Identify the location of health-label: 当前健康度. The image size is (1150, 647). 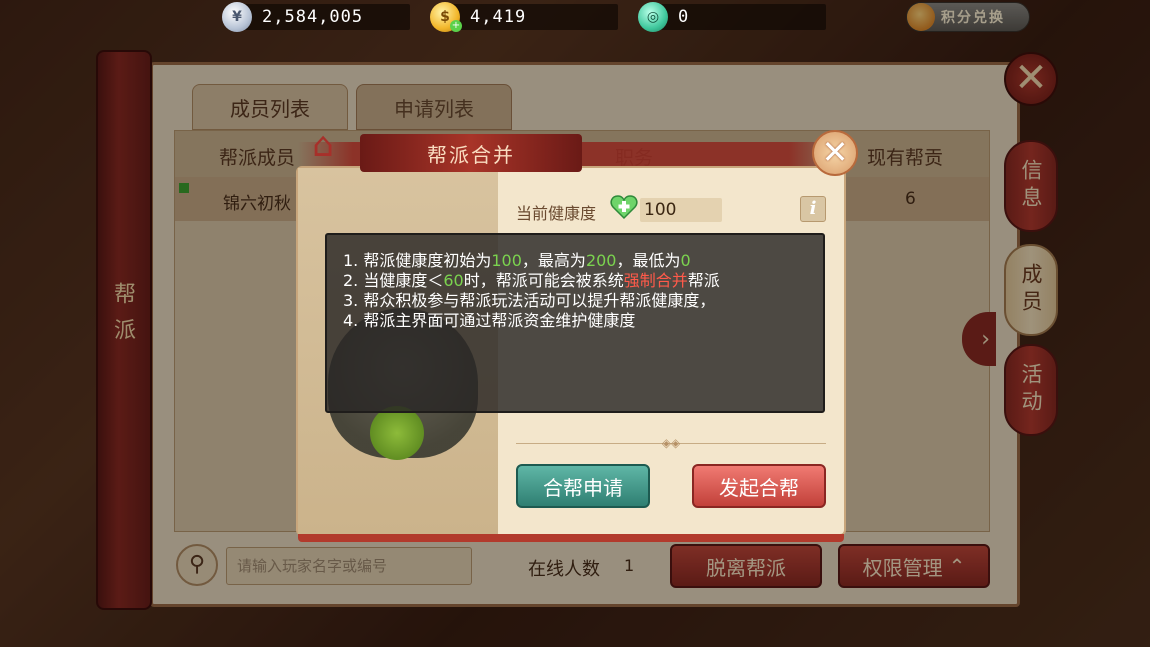
(556, 213).